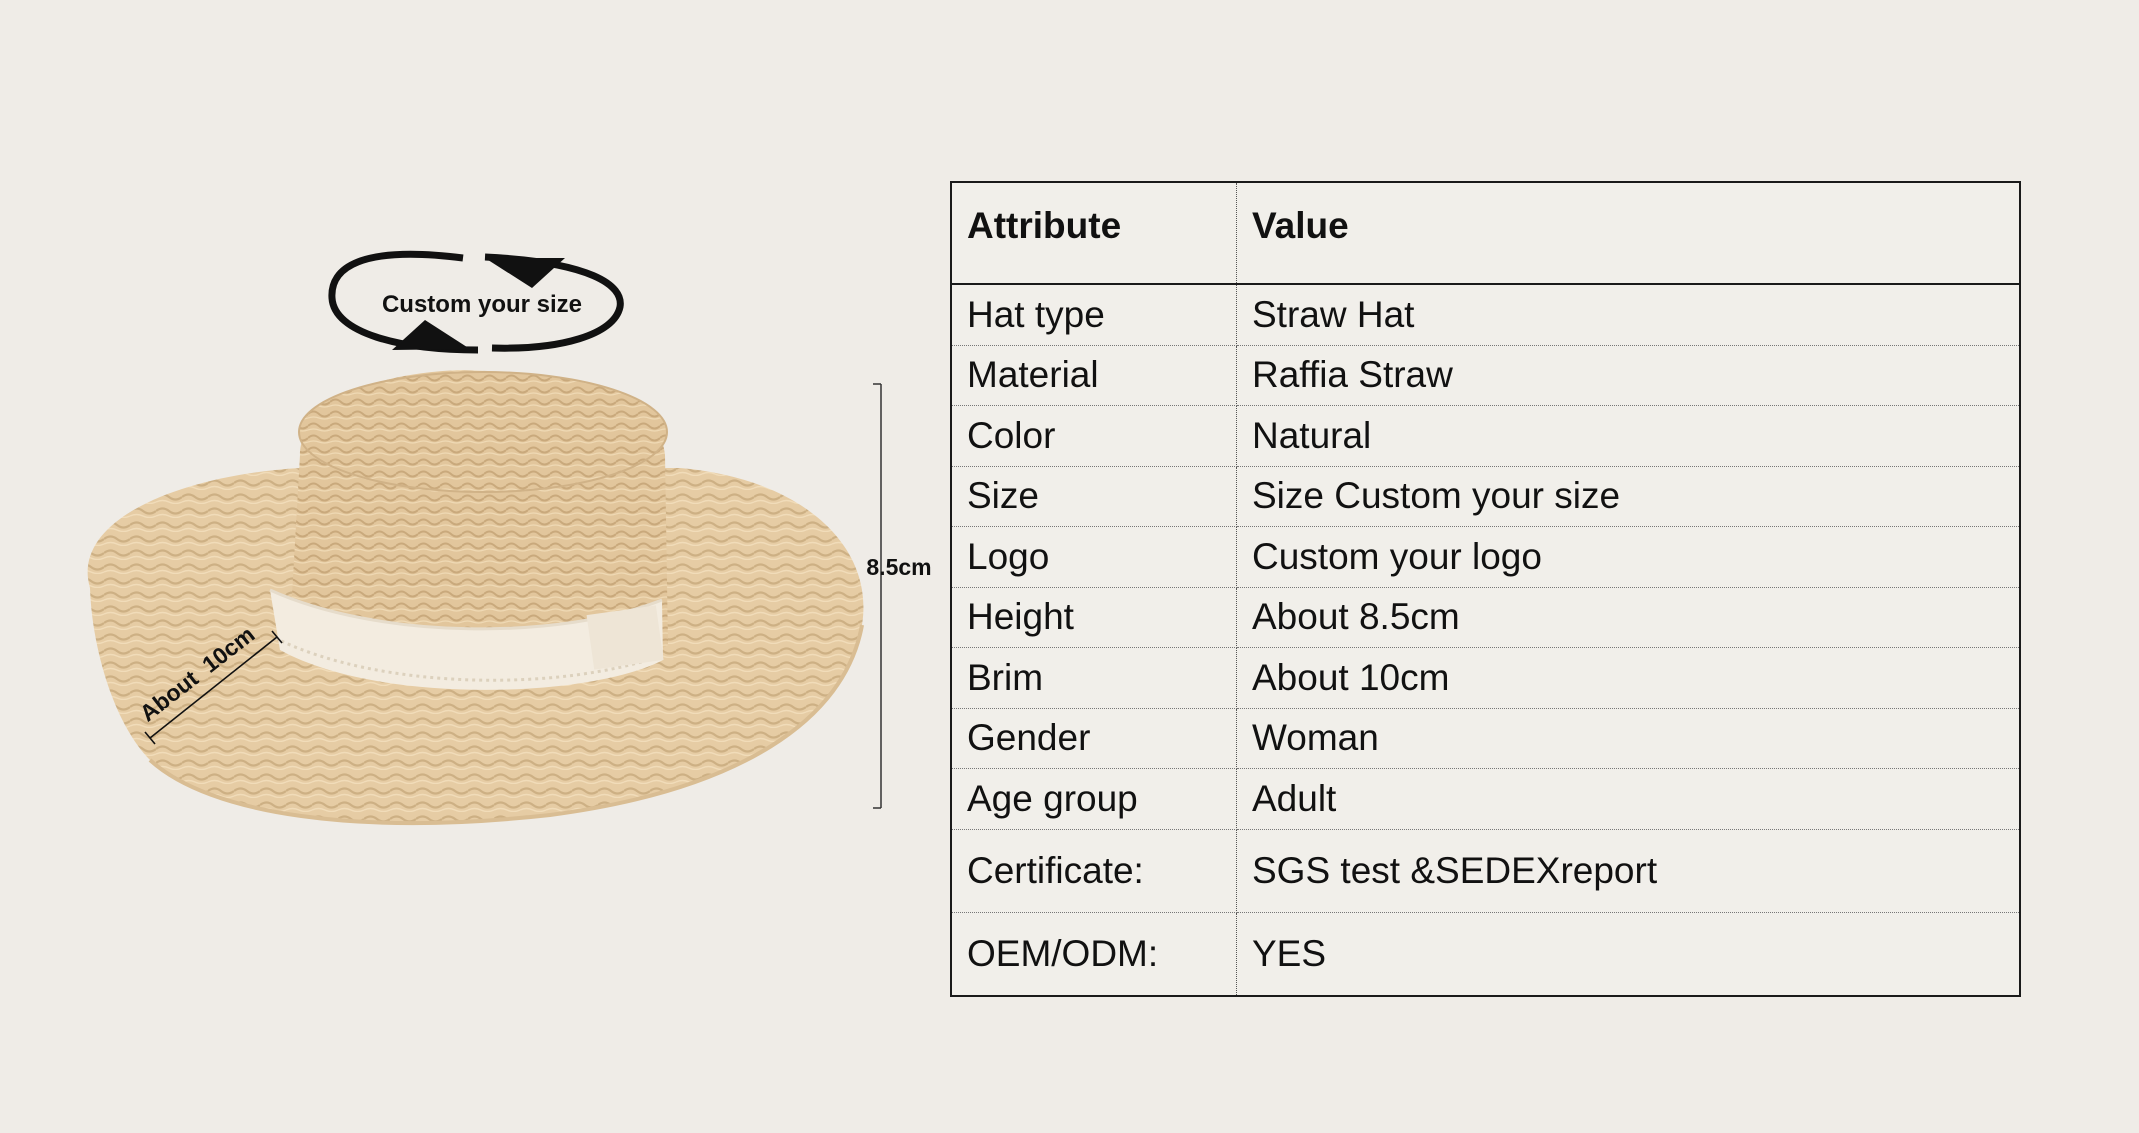 The image size is (2139, 1133). I want to click on table-header-row: Attribute Value, so click(1485, 233).